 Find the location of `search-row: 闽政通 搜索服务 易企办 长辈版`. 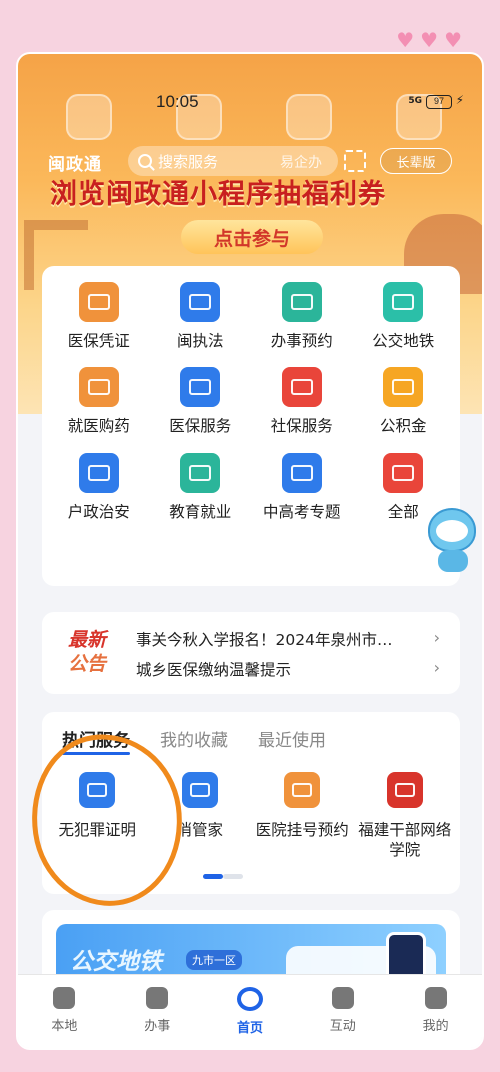

search-row: 闽政通 搜索服务 易企办 长辈版 is located at coordinates (250, 161).